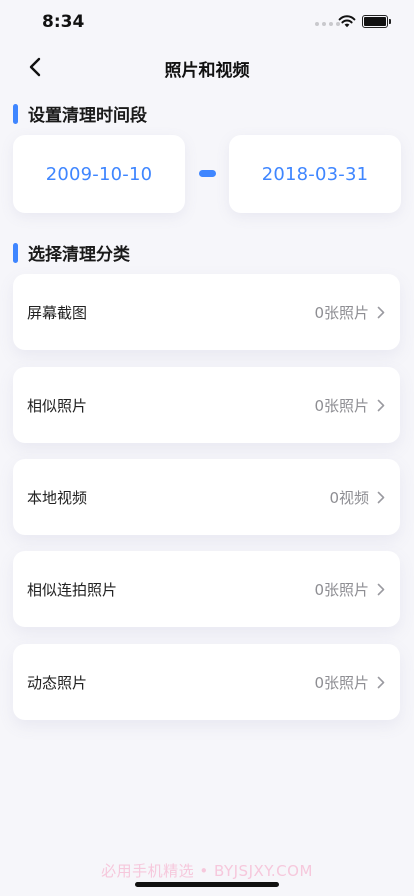 This screenshot has width=414, height=896. What do you see at coordinates (207, 871) in the screenshot?
I see `watermark: 必用手机精选 • BYJSJXY.COM` at bounding box center [207, 871].